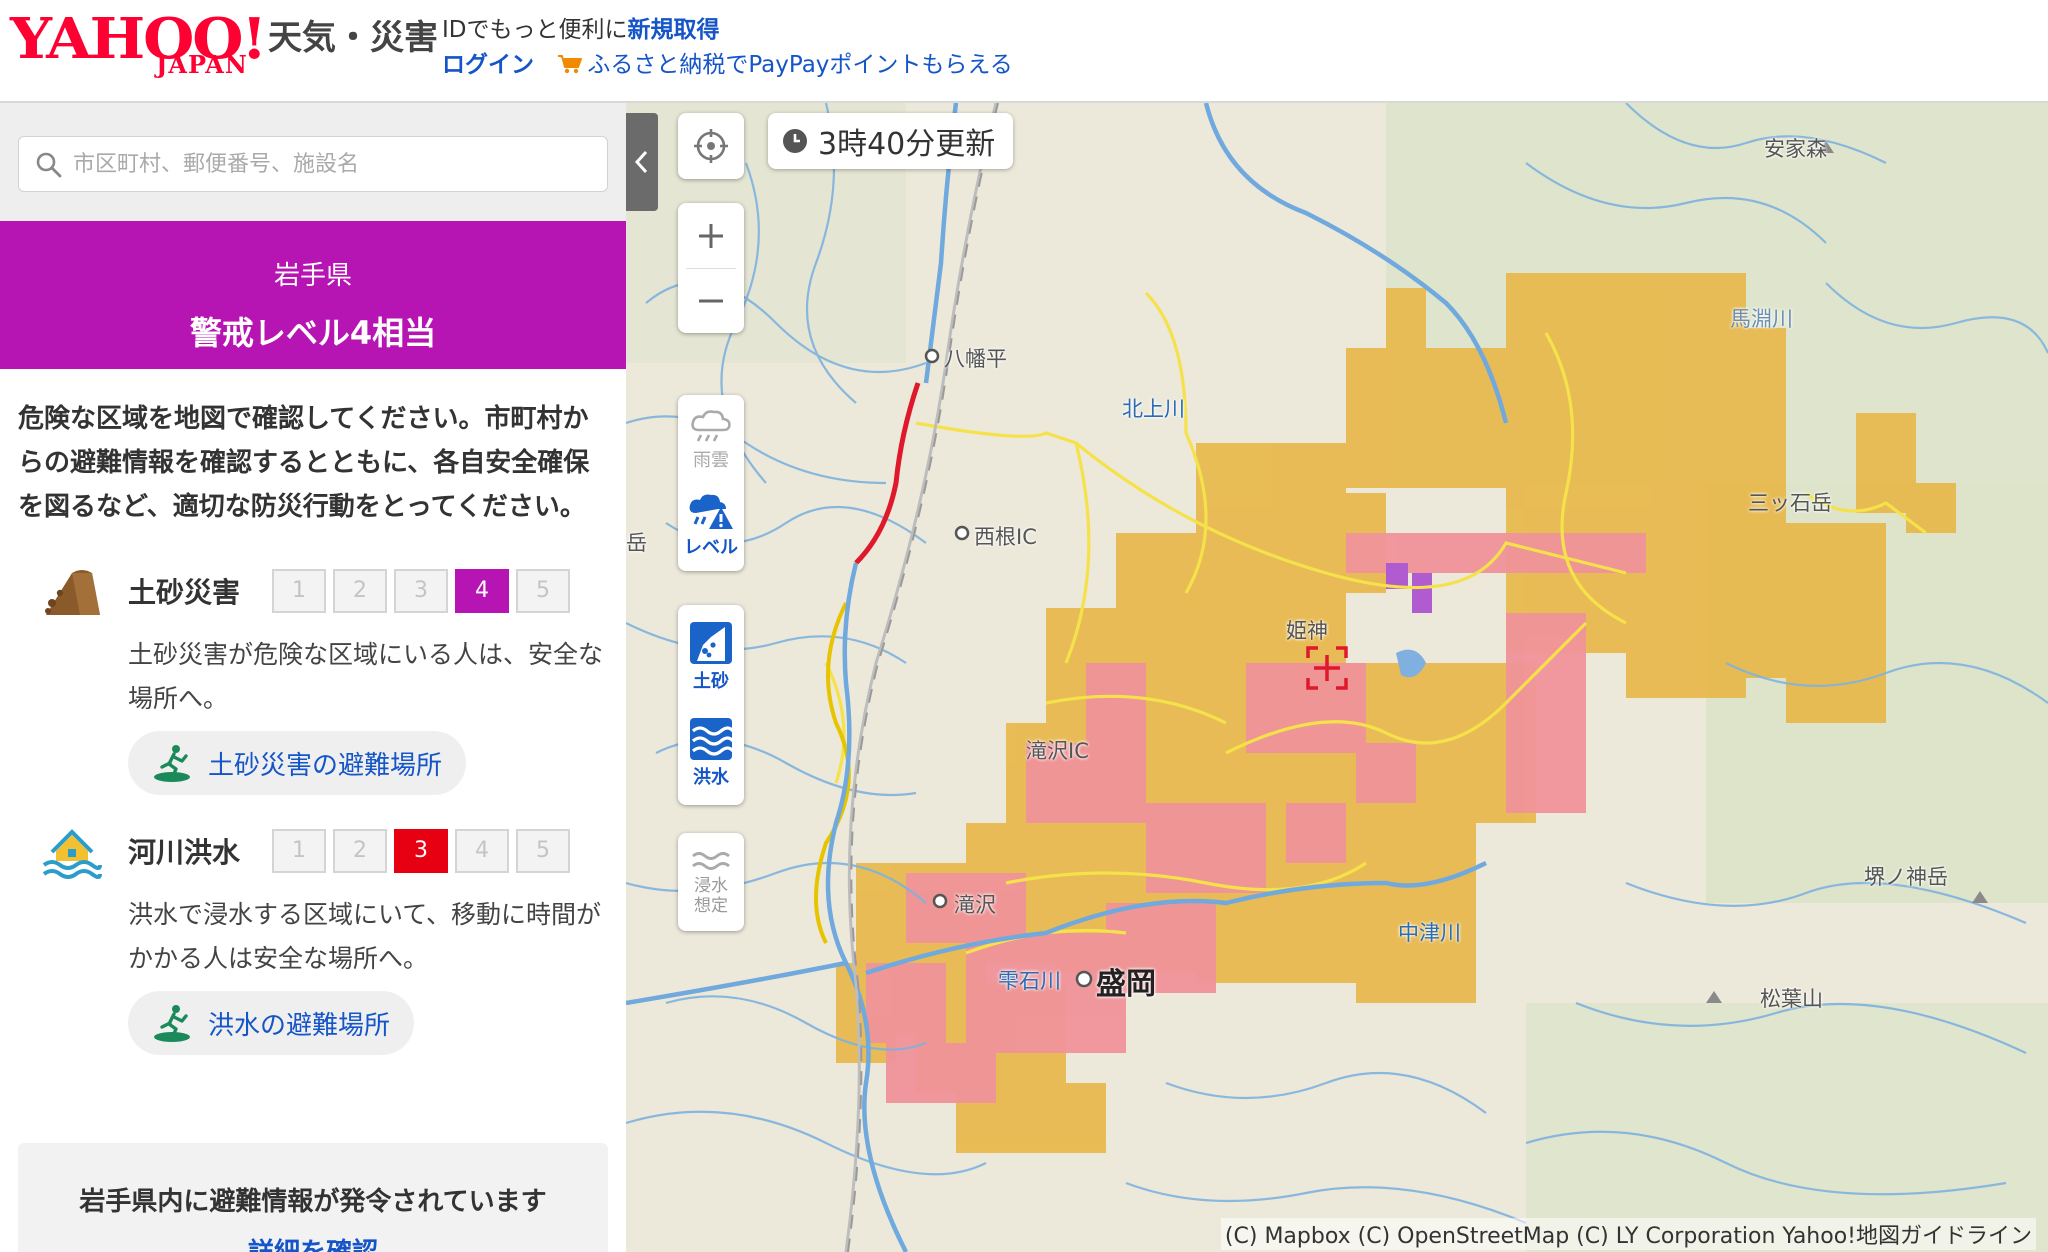 The image size is (2048, 1252). Describe the element at coordinates (1153, 409) in the screenshot. I see `map-label-kitakami-river: 北上川` at that location.